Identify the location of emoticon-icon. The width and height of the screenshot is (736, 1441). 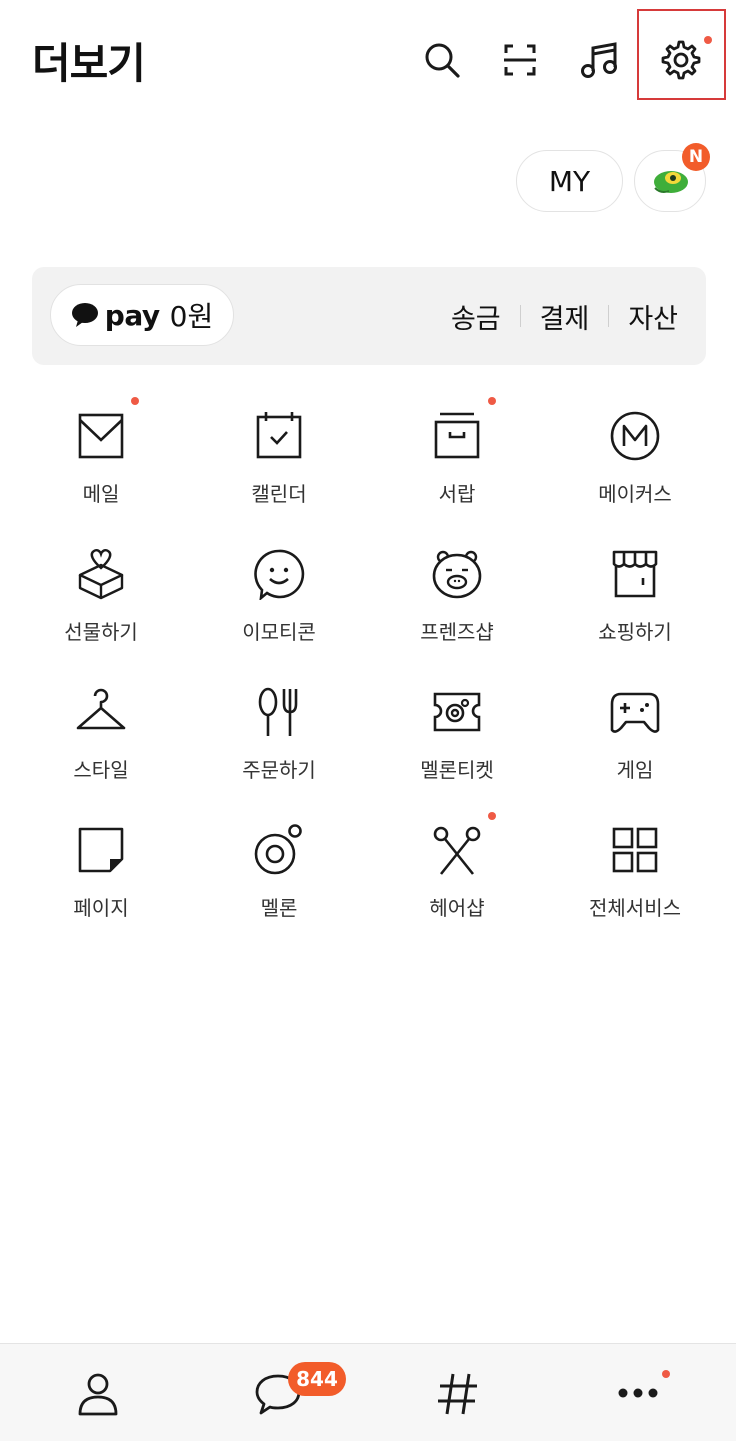
(279, 574).